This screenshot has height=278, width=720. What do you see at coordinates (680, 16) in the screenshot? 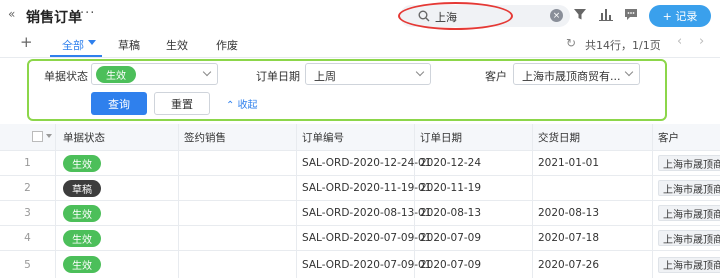
I see `add-record-button: + 记录` at bounding box center [680, 16].